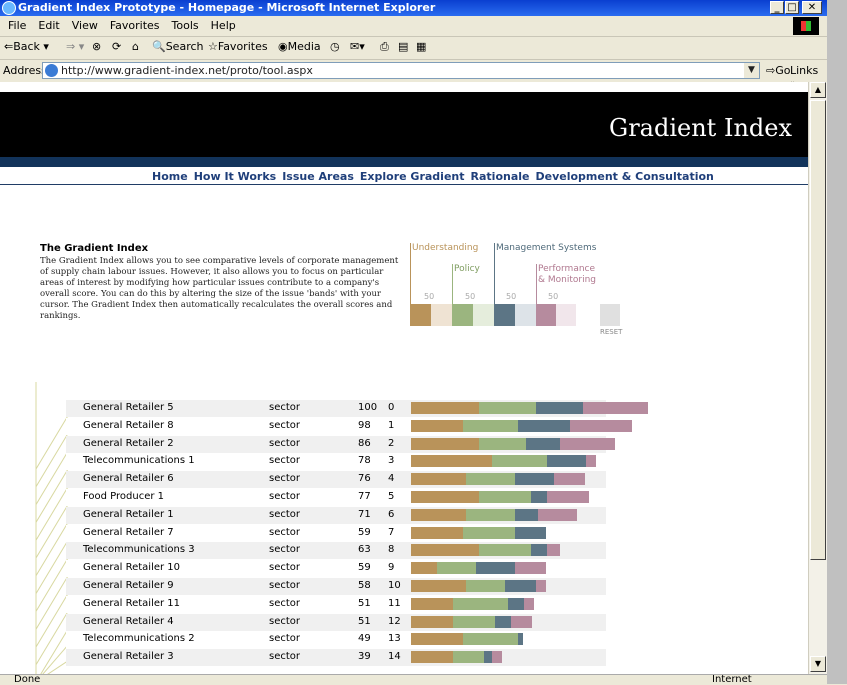 The image size is (847, 685). Describe the element at coordinates (837, 342) in the screenshot. I see `background-window-edge` at that location.